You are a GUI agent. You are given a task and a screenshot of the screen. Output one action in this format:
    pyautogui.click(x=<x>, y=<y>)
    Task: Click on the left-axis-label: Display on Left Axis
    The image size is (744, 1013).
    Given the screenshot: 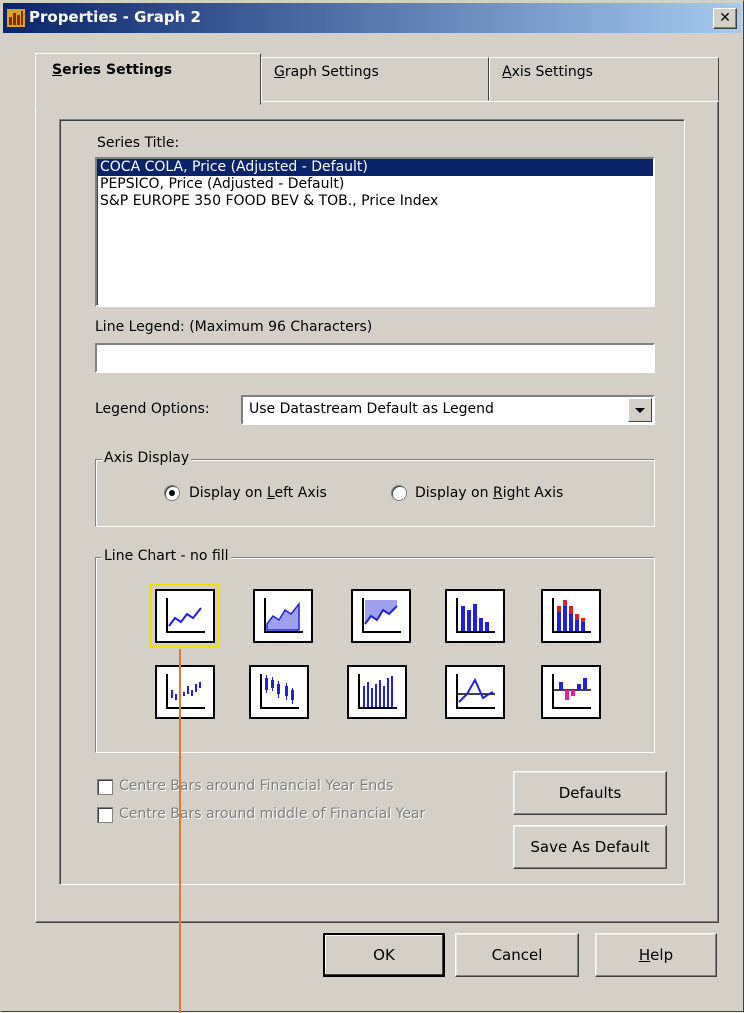 What is the action you would take?
    pyautogui.click(x=258, y=493)
    